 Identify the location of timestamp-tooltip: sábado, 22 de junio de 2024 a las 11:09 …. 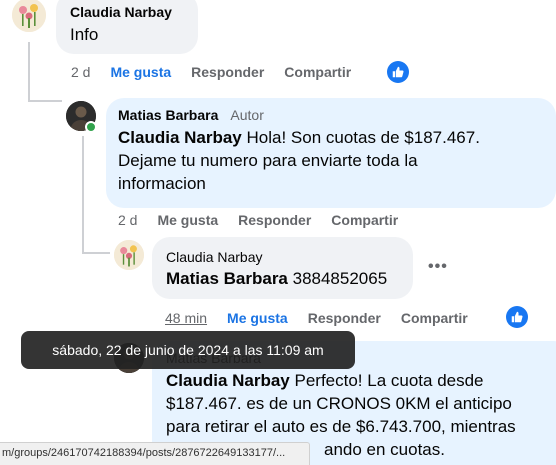
(188, 350).